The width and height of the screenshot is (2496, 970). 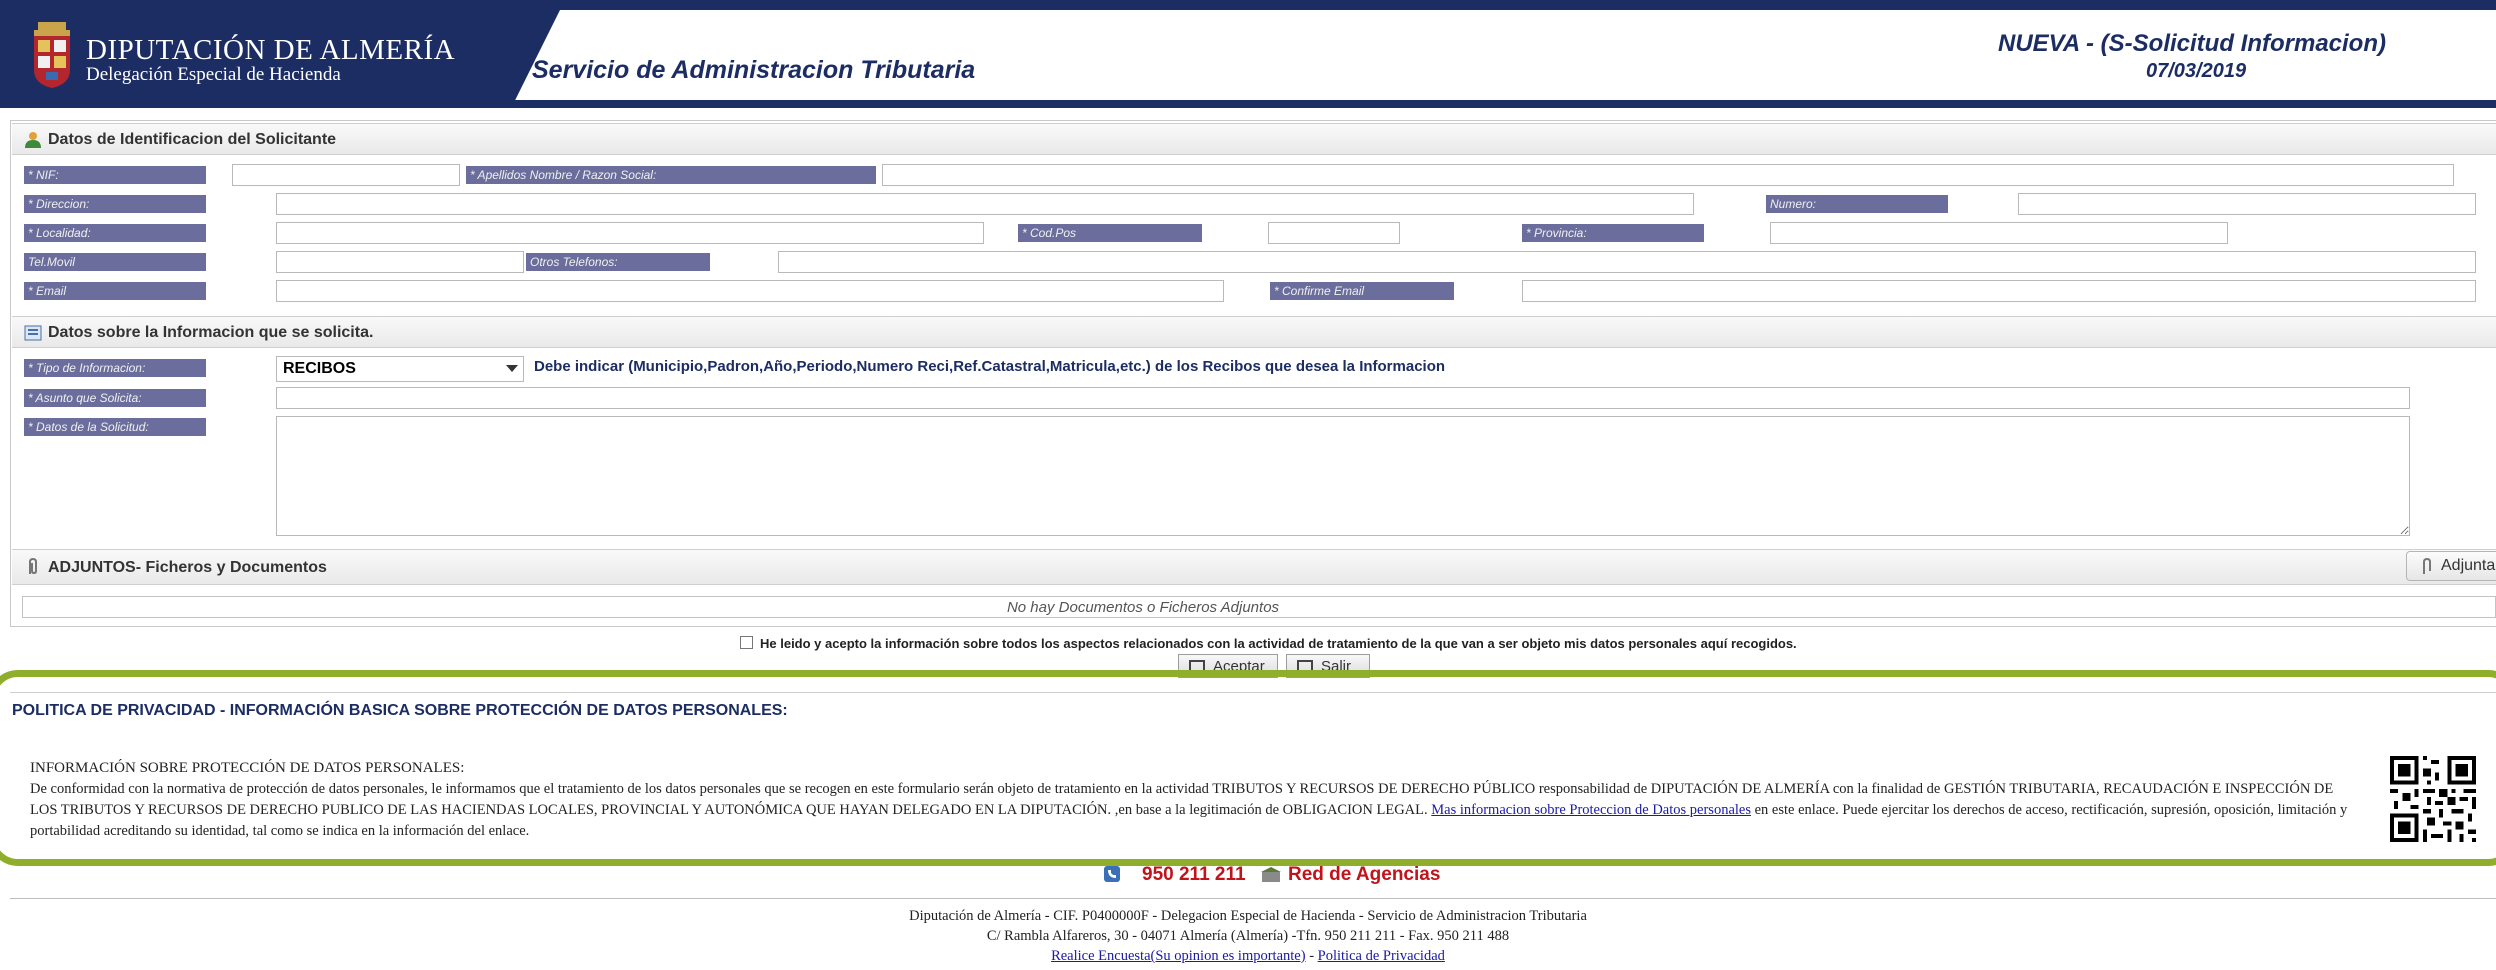 What do you see at coordinates (750, 291) in the screenshot?
I see `email-input` at bounding box center [750, 291].